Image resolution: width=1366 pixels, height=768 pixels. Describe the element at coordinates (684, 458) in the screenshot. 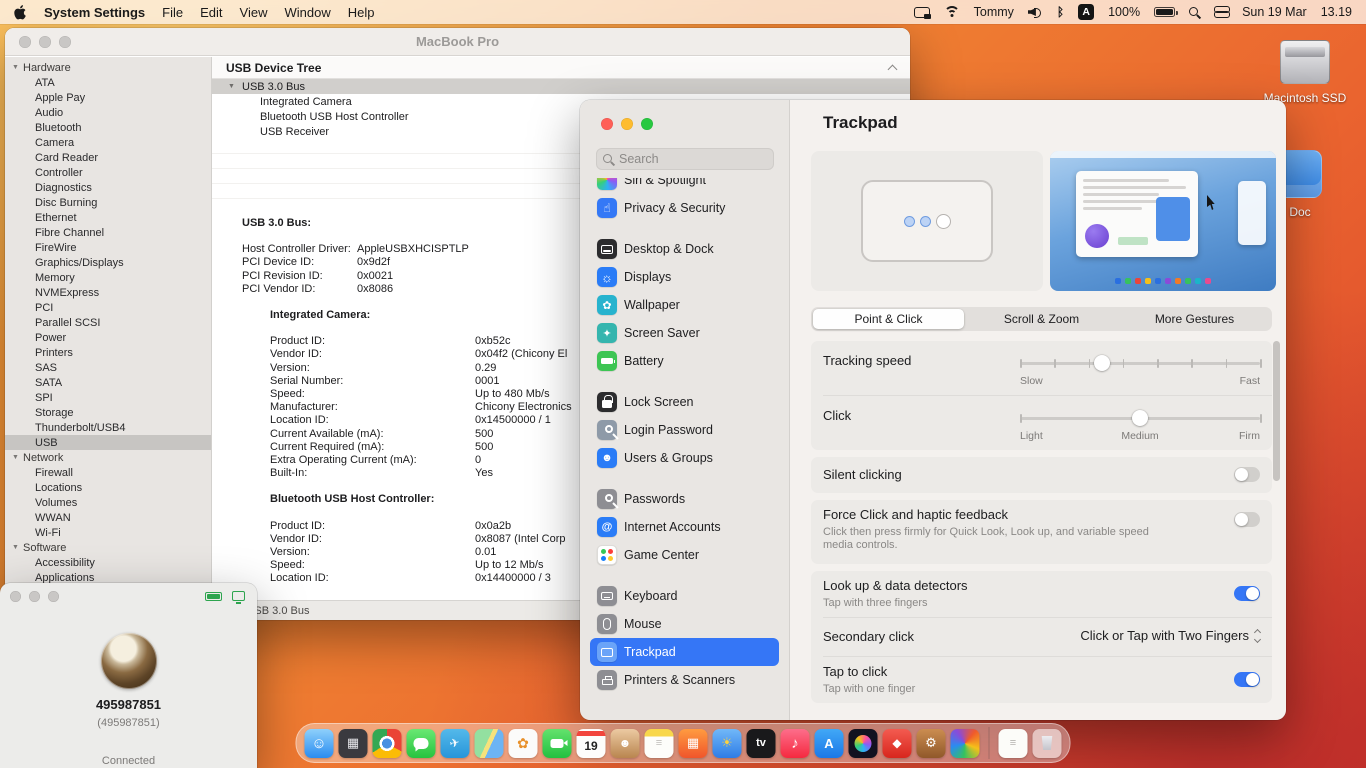

I see `sidebar-item-users-groups: ☻ Users & Groups` at that location.